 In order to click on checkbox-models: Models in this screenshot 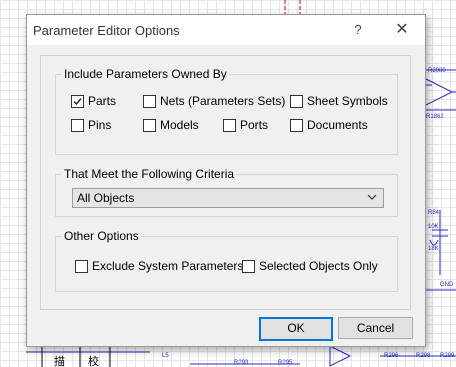, I will do `click(171, 125)`.